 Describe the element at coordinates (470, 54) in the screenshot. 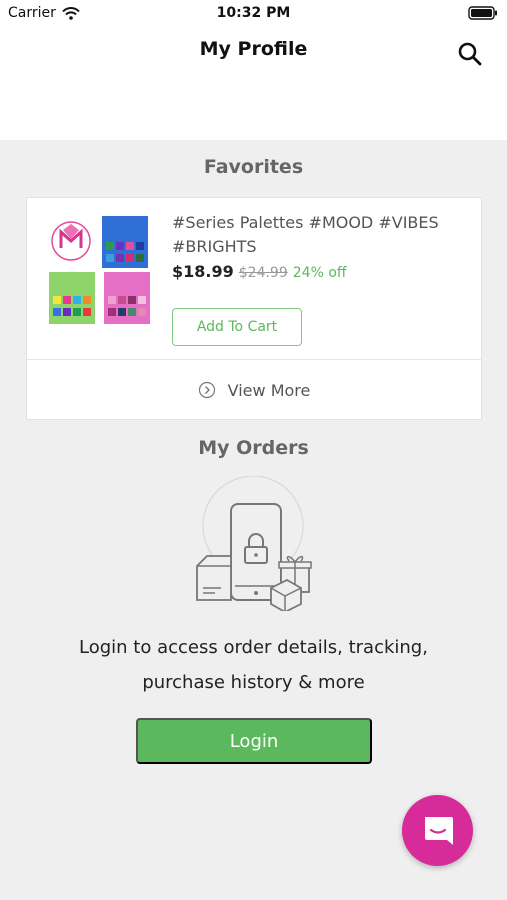

I see `search-icon` at that location.